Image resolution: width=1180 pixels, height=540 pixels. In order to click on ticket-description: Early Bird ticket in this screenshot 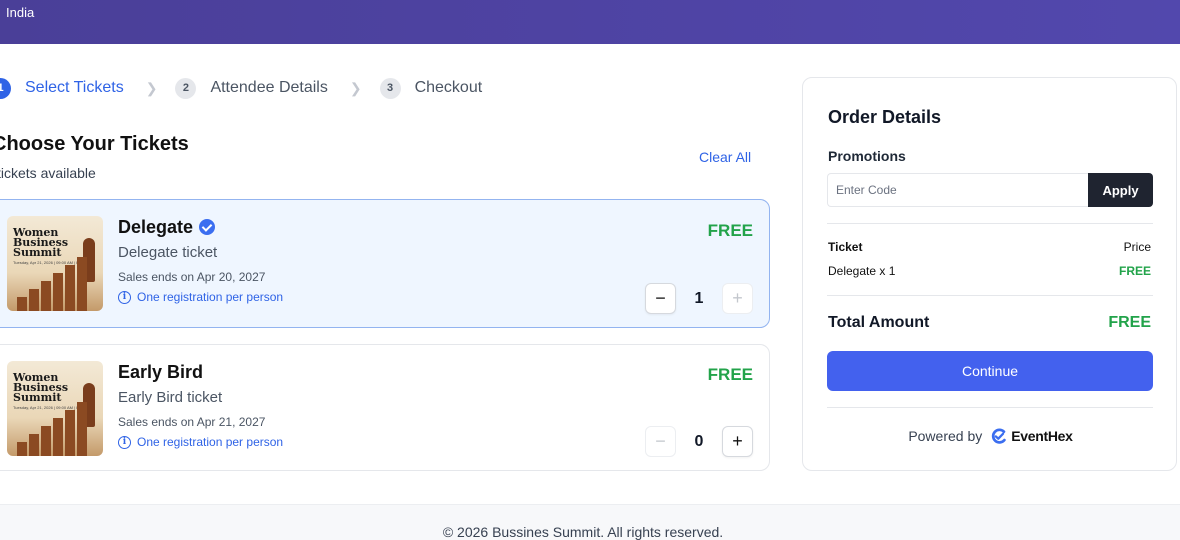, I will do `click(170, 397)`.